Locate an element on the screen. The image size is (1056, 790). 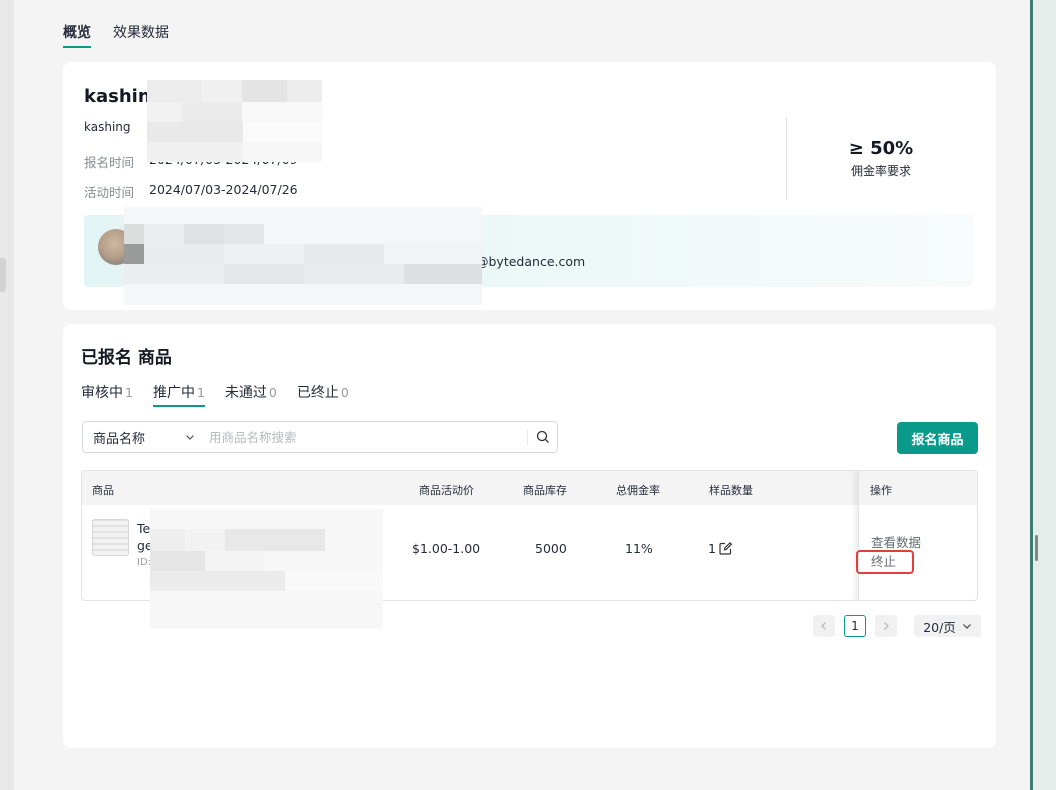
collapse-handle is located at coordinates (3, 275).